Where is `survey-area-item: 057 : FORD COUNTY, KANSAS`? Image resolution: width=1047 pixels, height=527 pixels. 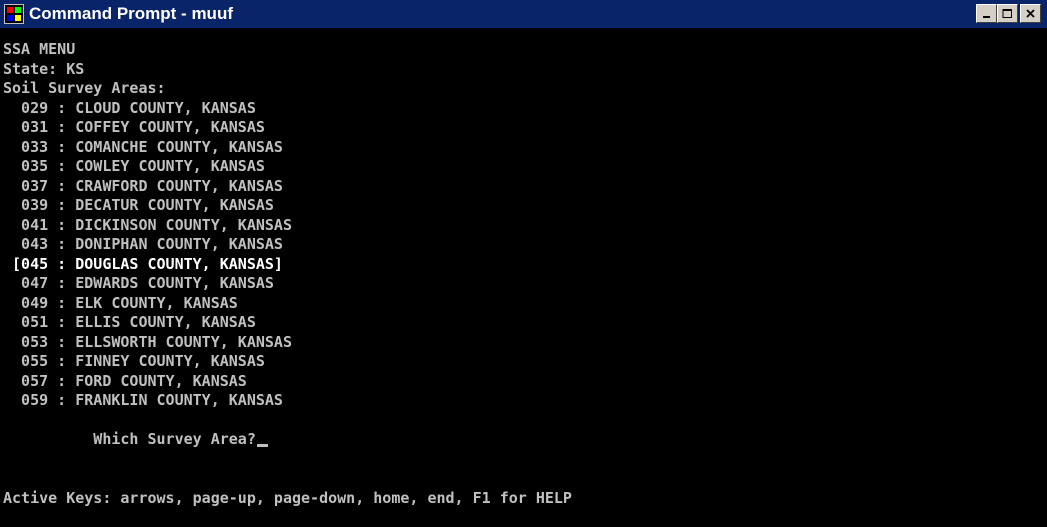
survey-area-item: 057 : FORD COUNTY, KANSAS is located at coordinates (525, 382).